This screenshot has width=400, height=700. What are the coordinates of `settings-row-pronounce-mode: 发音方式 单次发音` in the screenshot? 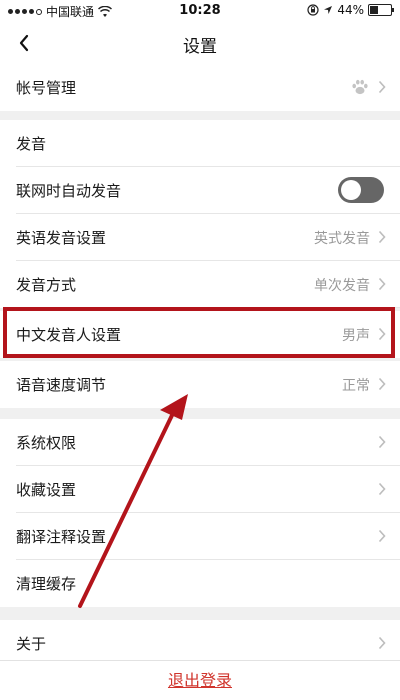 It's located at (200, 284).